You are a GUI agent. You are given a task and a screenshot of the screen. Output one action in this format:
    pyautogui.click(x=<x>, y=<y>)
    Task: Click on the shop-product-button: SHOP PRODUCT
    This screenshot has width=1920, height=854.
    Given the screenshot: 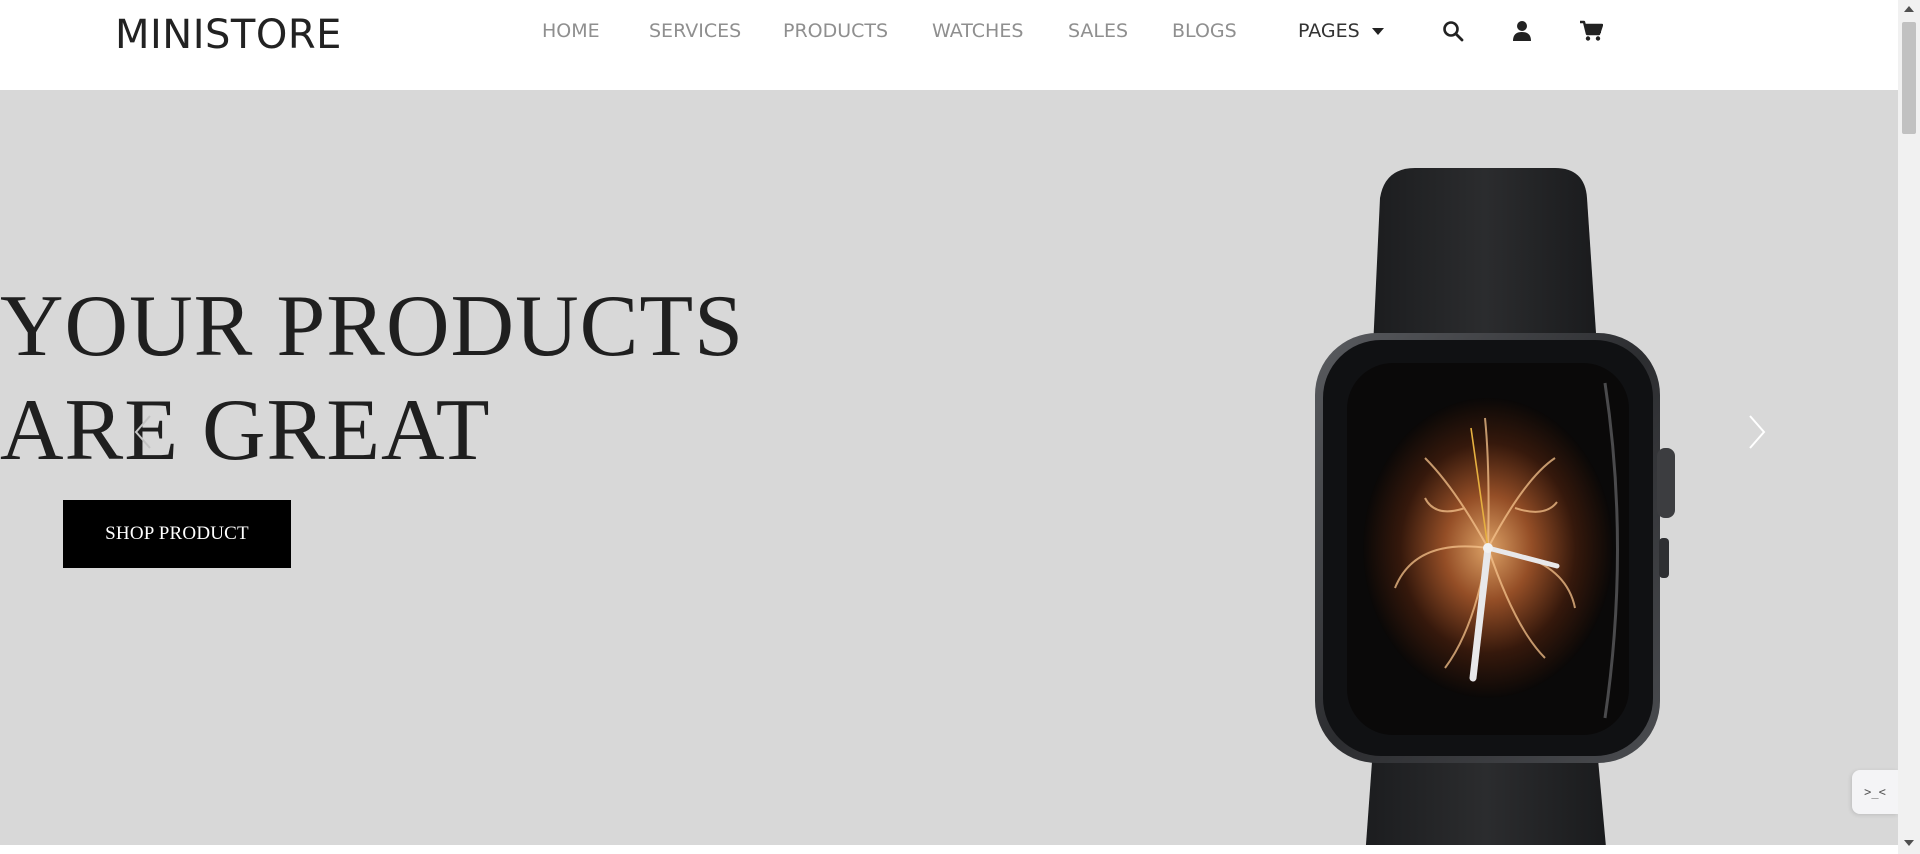 What is the action you would take?
    pyautogui.click(x=177, y=534)
    